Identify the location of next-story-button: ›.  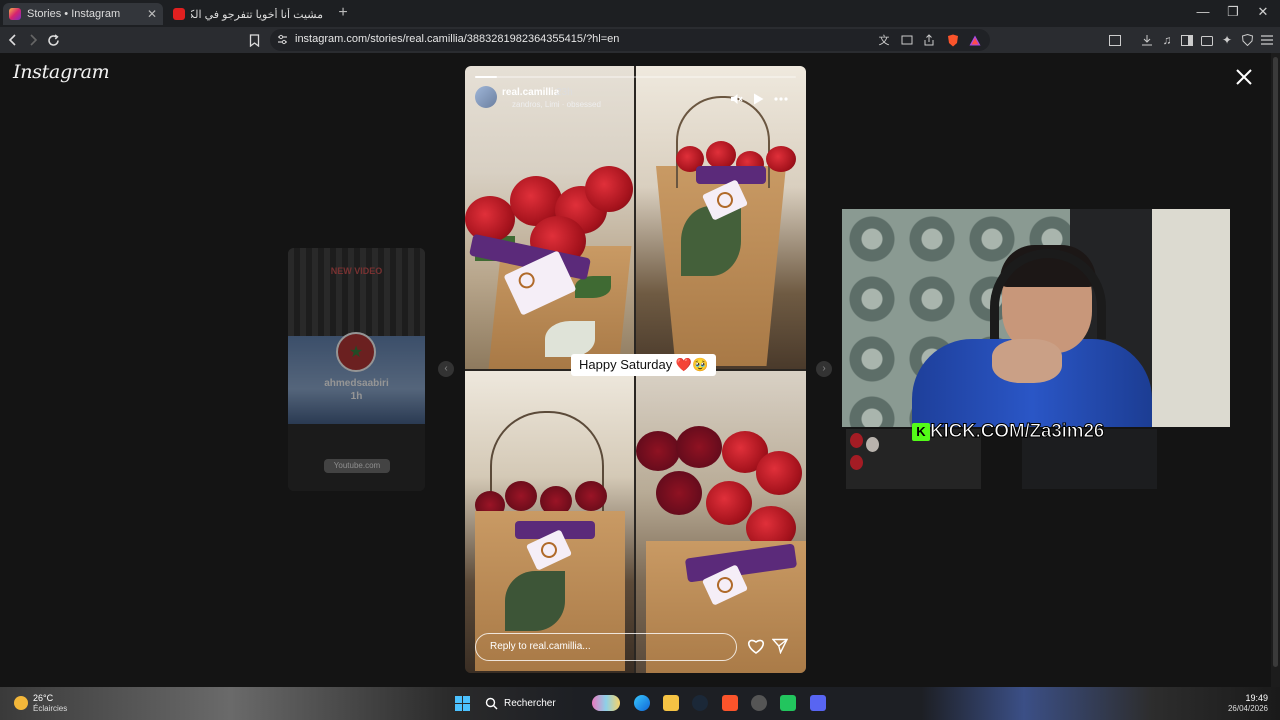
(824, 369).